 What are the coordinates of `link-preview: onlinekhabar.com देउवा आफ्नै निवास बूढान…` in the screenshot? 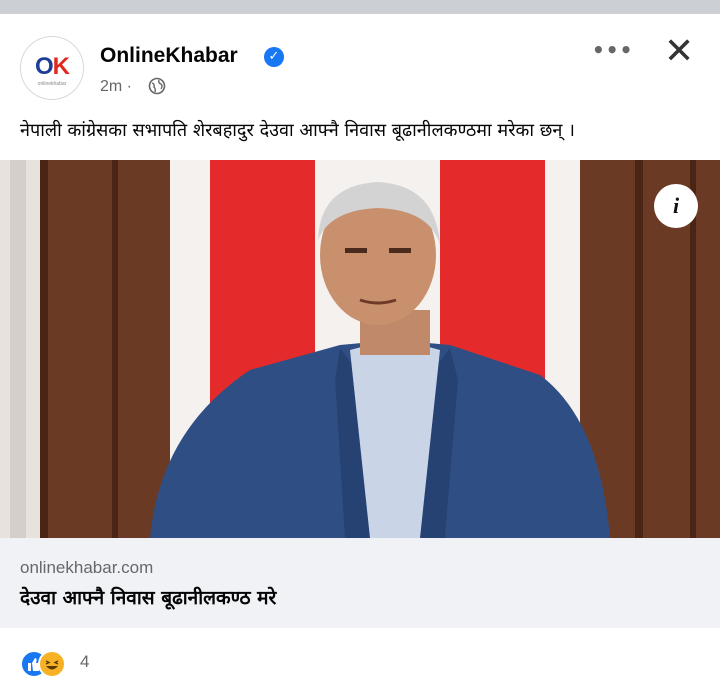 It's located at (360, 583).